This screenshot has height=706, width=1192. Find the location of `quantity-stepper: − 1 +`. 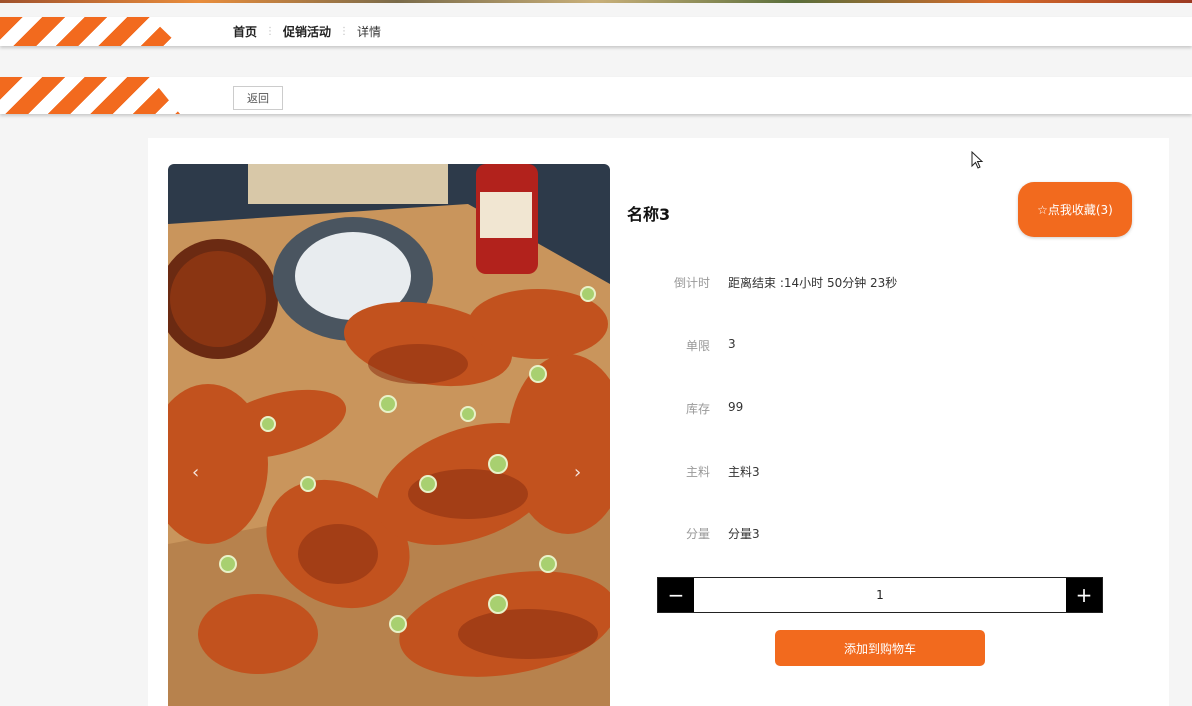

quantity-stepper: − 1 + is located at coordinates (880, 595).